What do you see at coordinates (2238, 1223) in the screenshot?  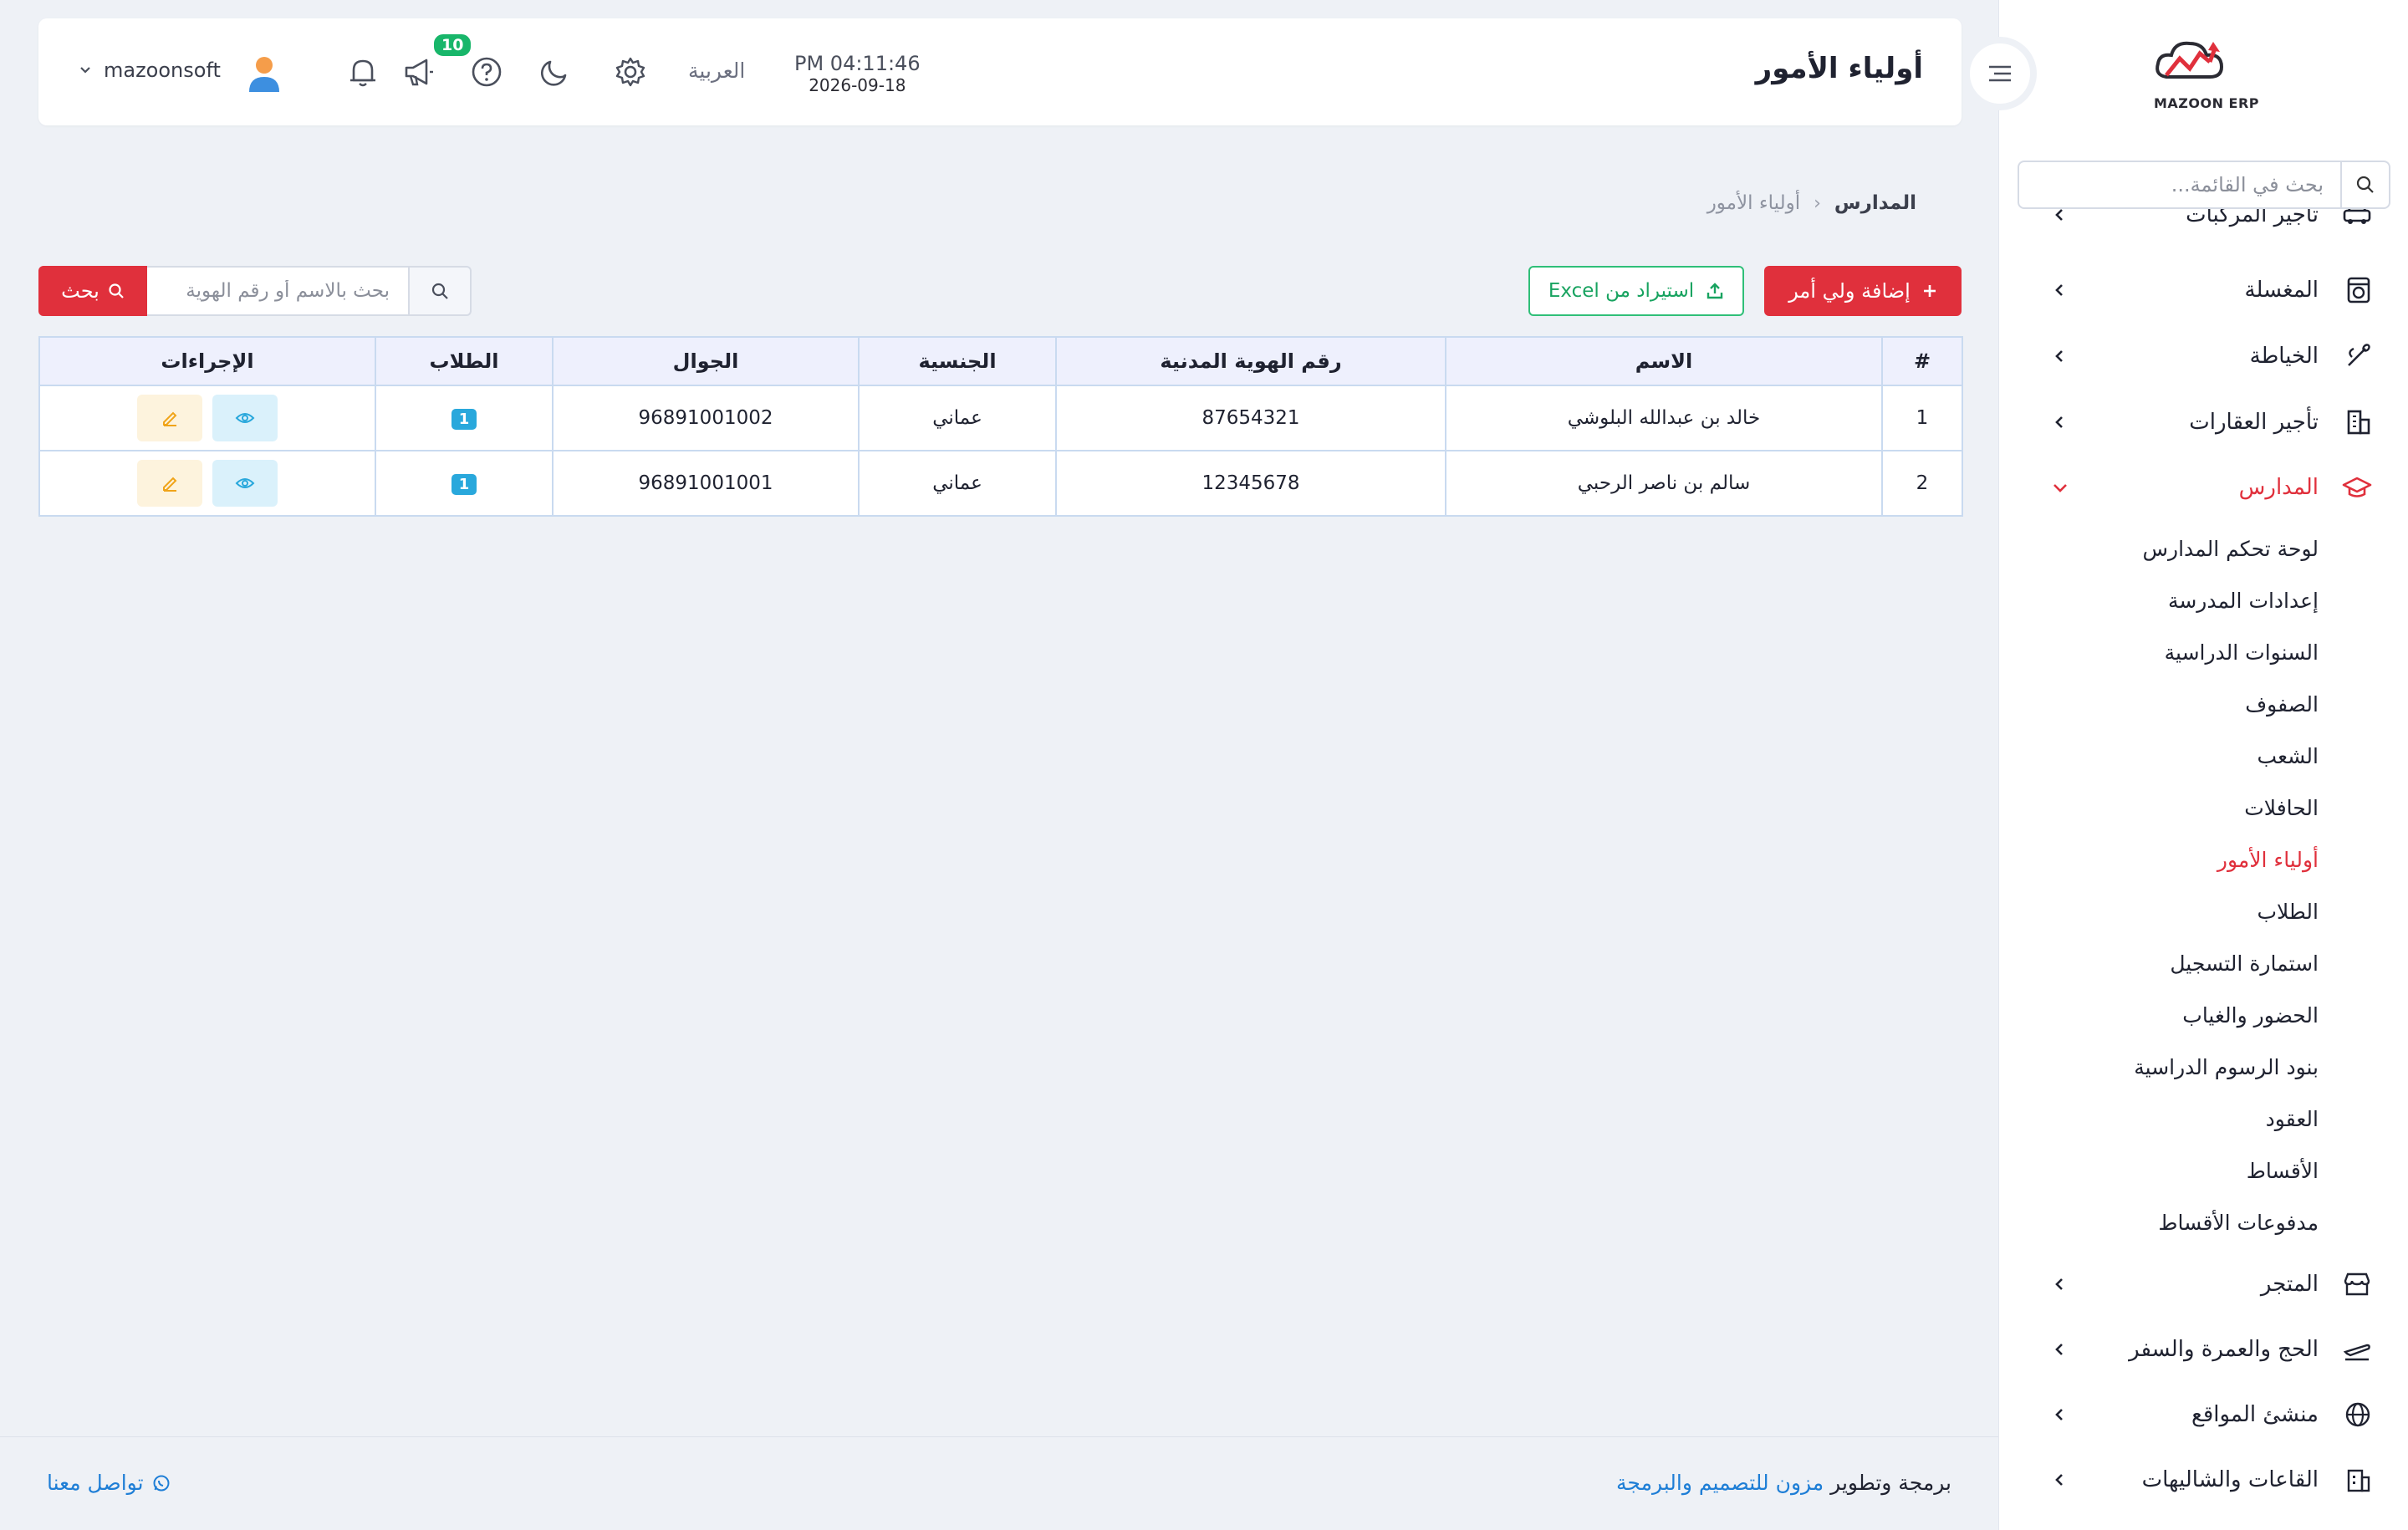 I see `submenu-installment-payments: مدفوعات الأقساط` at bounding box center [2238, 1223].